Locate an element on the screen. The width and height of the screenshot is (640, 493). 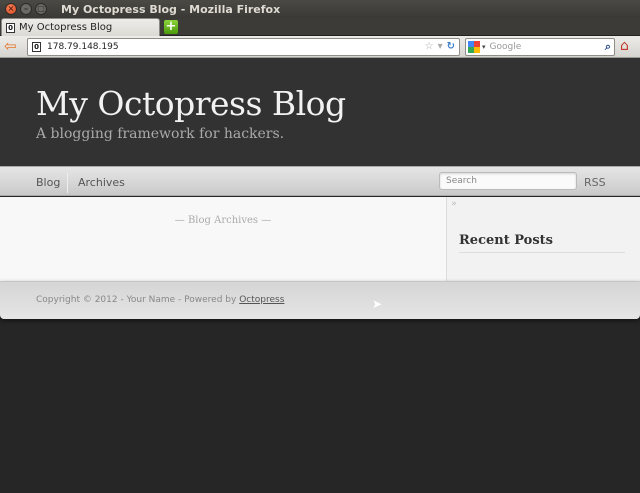
nav-link-blog: Blog is located at coordinates (48, 182).